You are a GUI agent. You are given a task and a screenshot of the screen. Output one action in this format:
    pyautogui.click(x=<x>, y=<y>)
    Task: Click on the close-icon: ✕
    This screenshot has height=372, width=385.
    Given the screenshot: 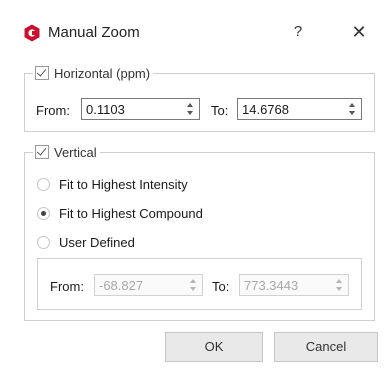 What is the action you would take?
    pyautogui.click(x=359, y=32)
    